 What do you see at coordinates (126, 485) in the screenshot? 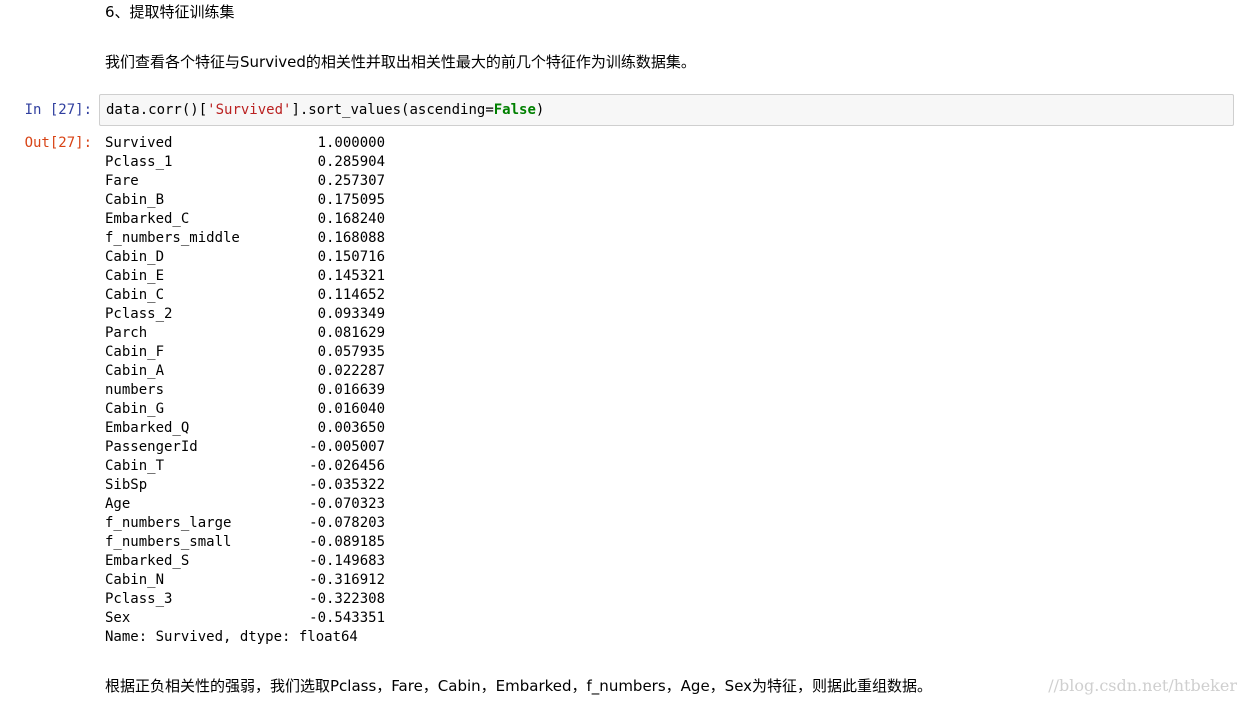
I see `feature-name: SibSp` at bounding box center [126, 485].